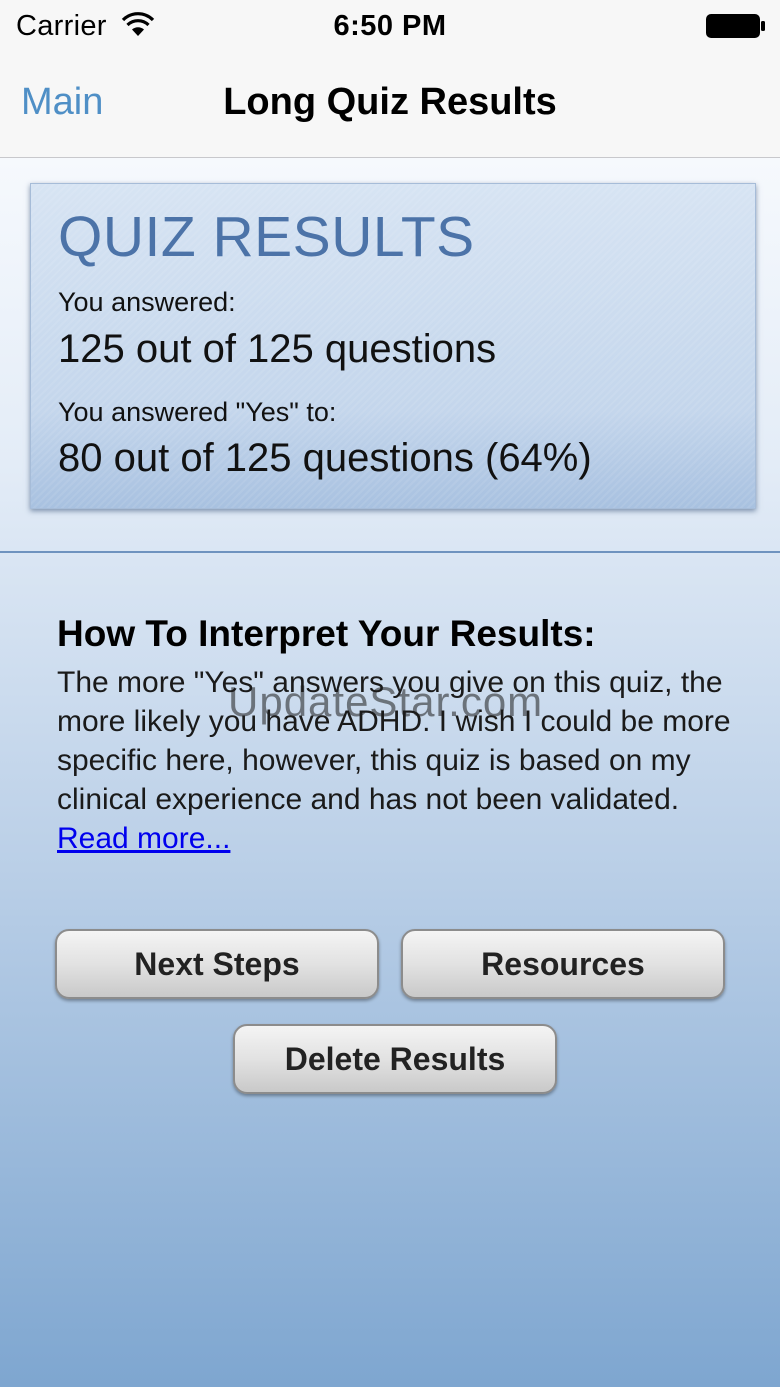 The image size is (780, 1387). Describe the element at coordinates (563, 964) in the screenshot. I see `resources-button: Resources` at that location.